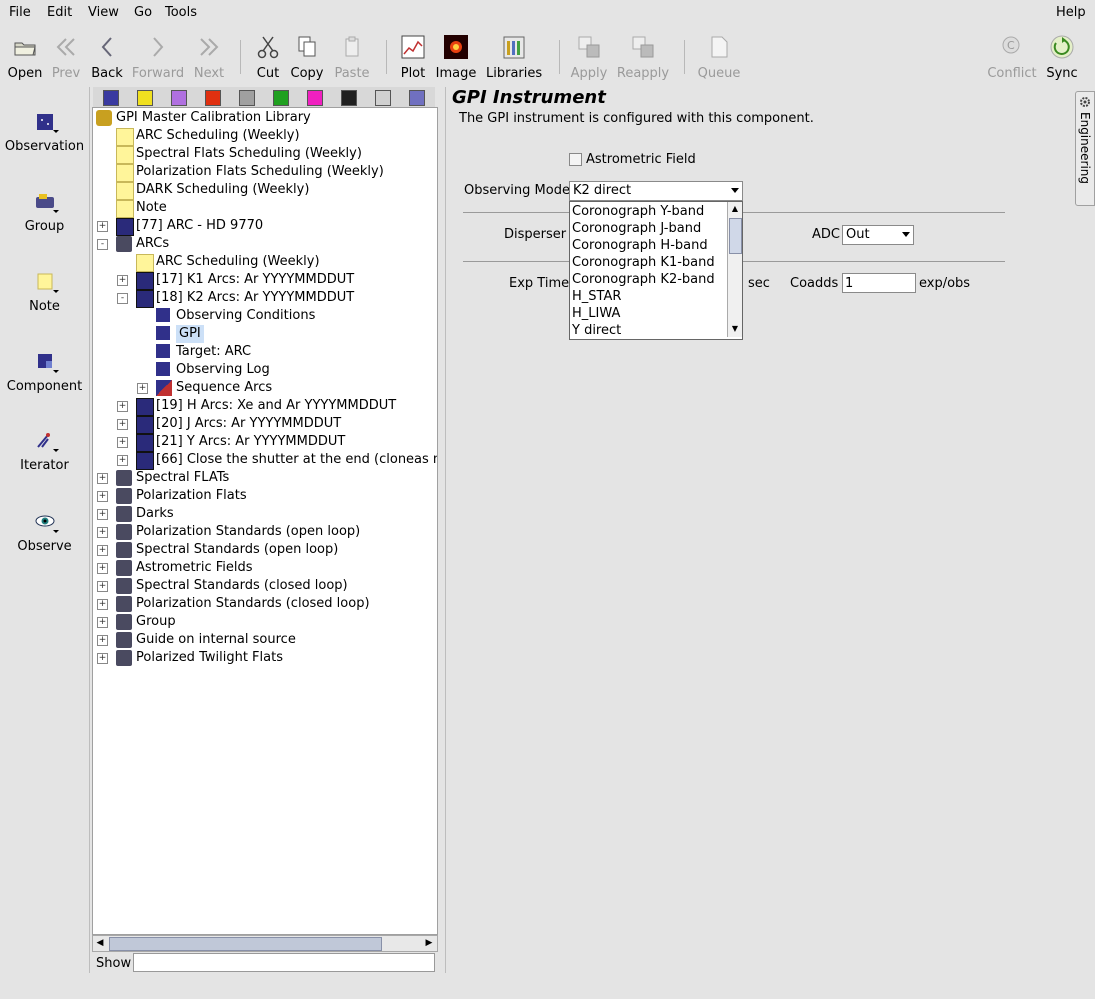 The width and height of the screenshot is (1095, 999). What do you see at coordinates (636, 228) in the screenshot?
I see `observing-mode-option: Coronograph J-band` at bounding box center [636, 228].